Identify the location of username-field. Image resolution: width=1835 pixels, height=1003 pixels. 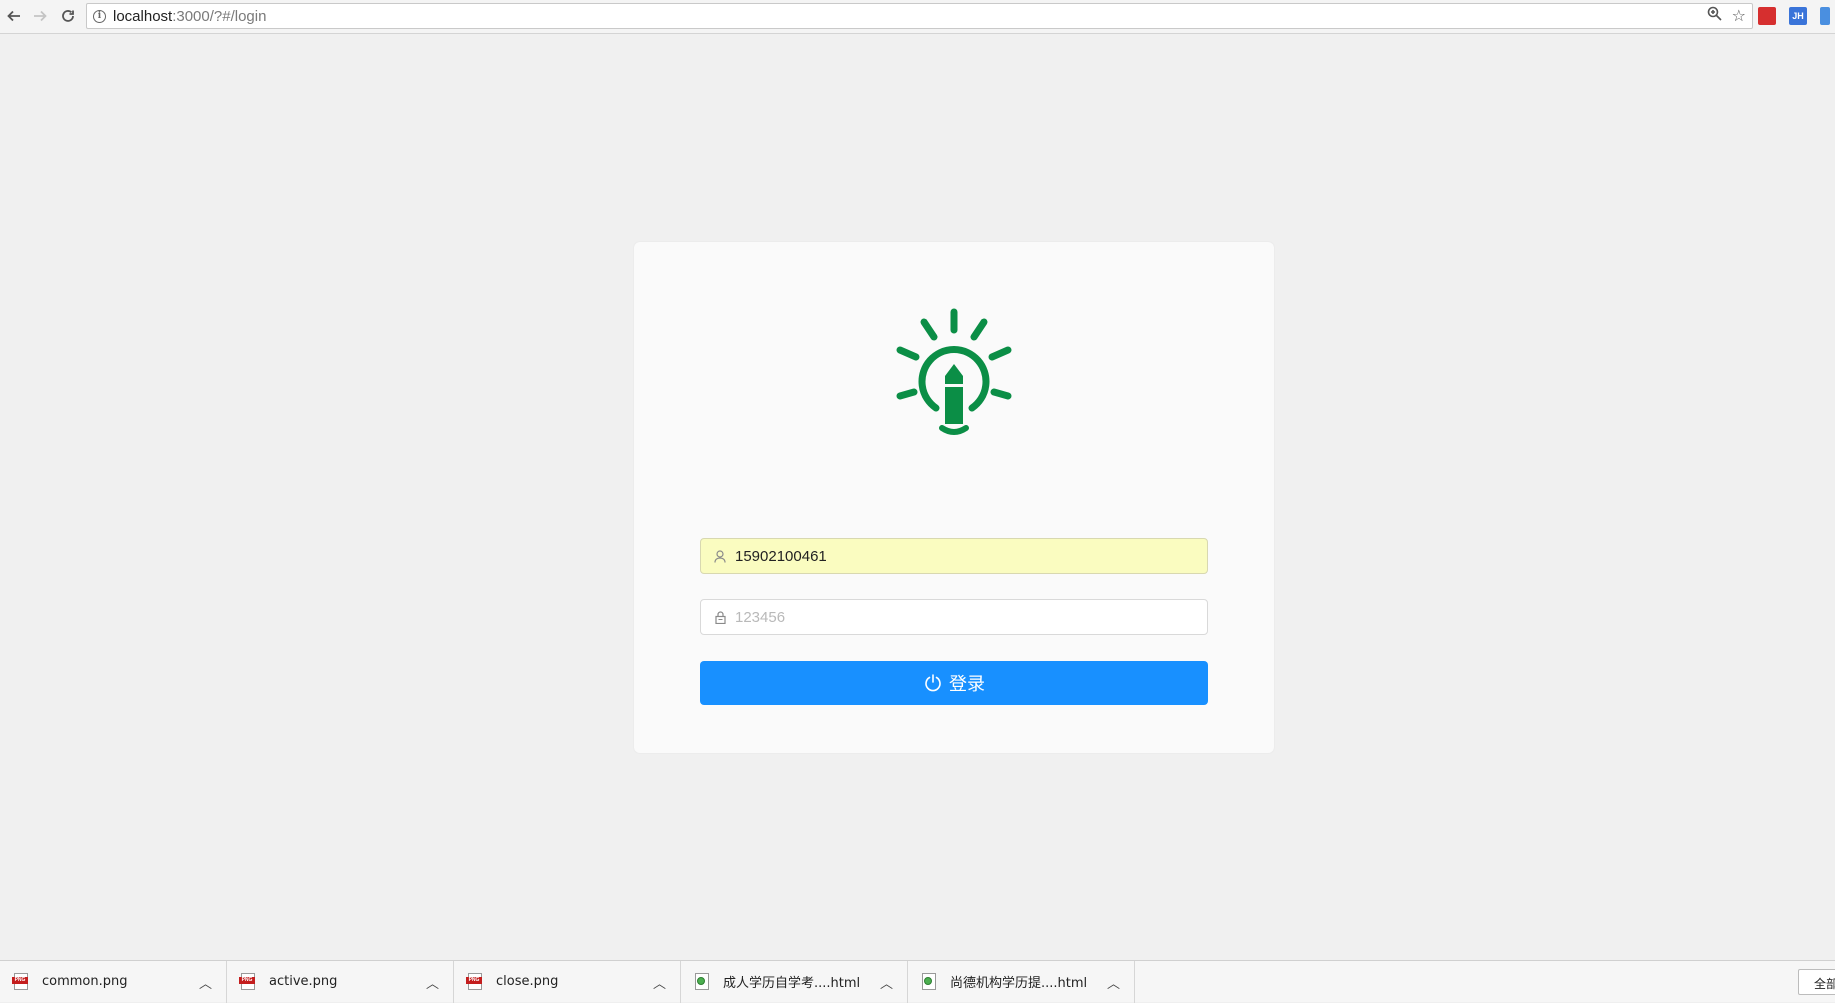
(954, 556).